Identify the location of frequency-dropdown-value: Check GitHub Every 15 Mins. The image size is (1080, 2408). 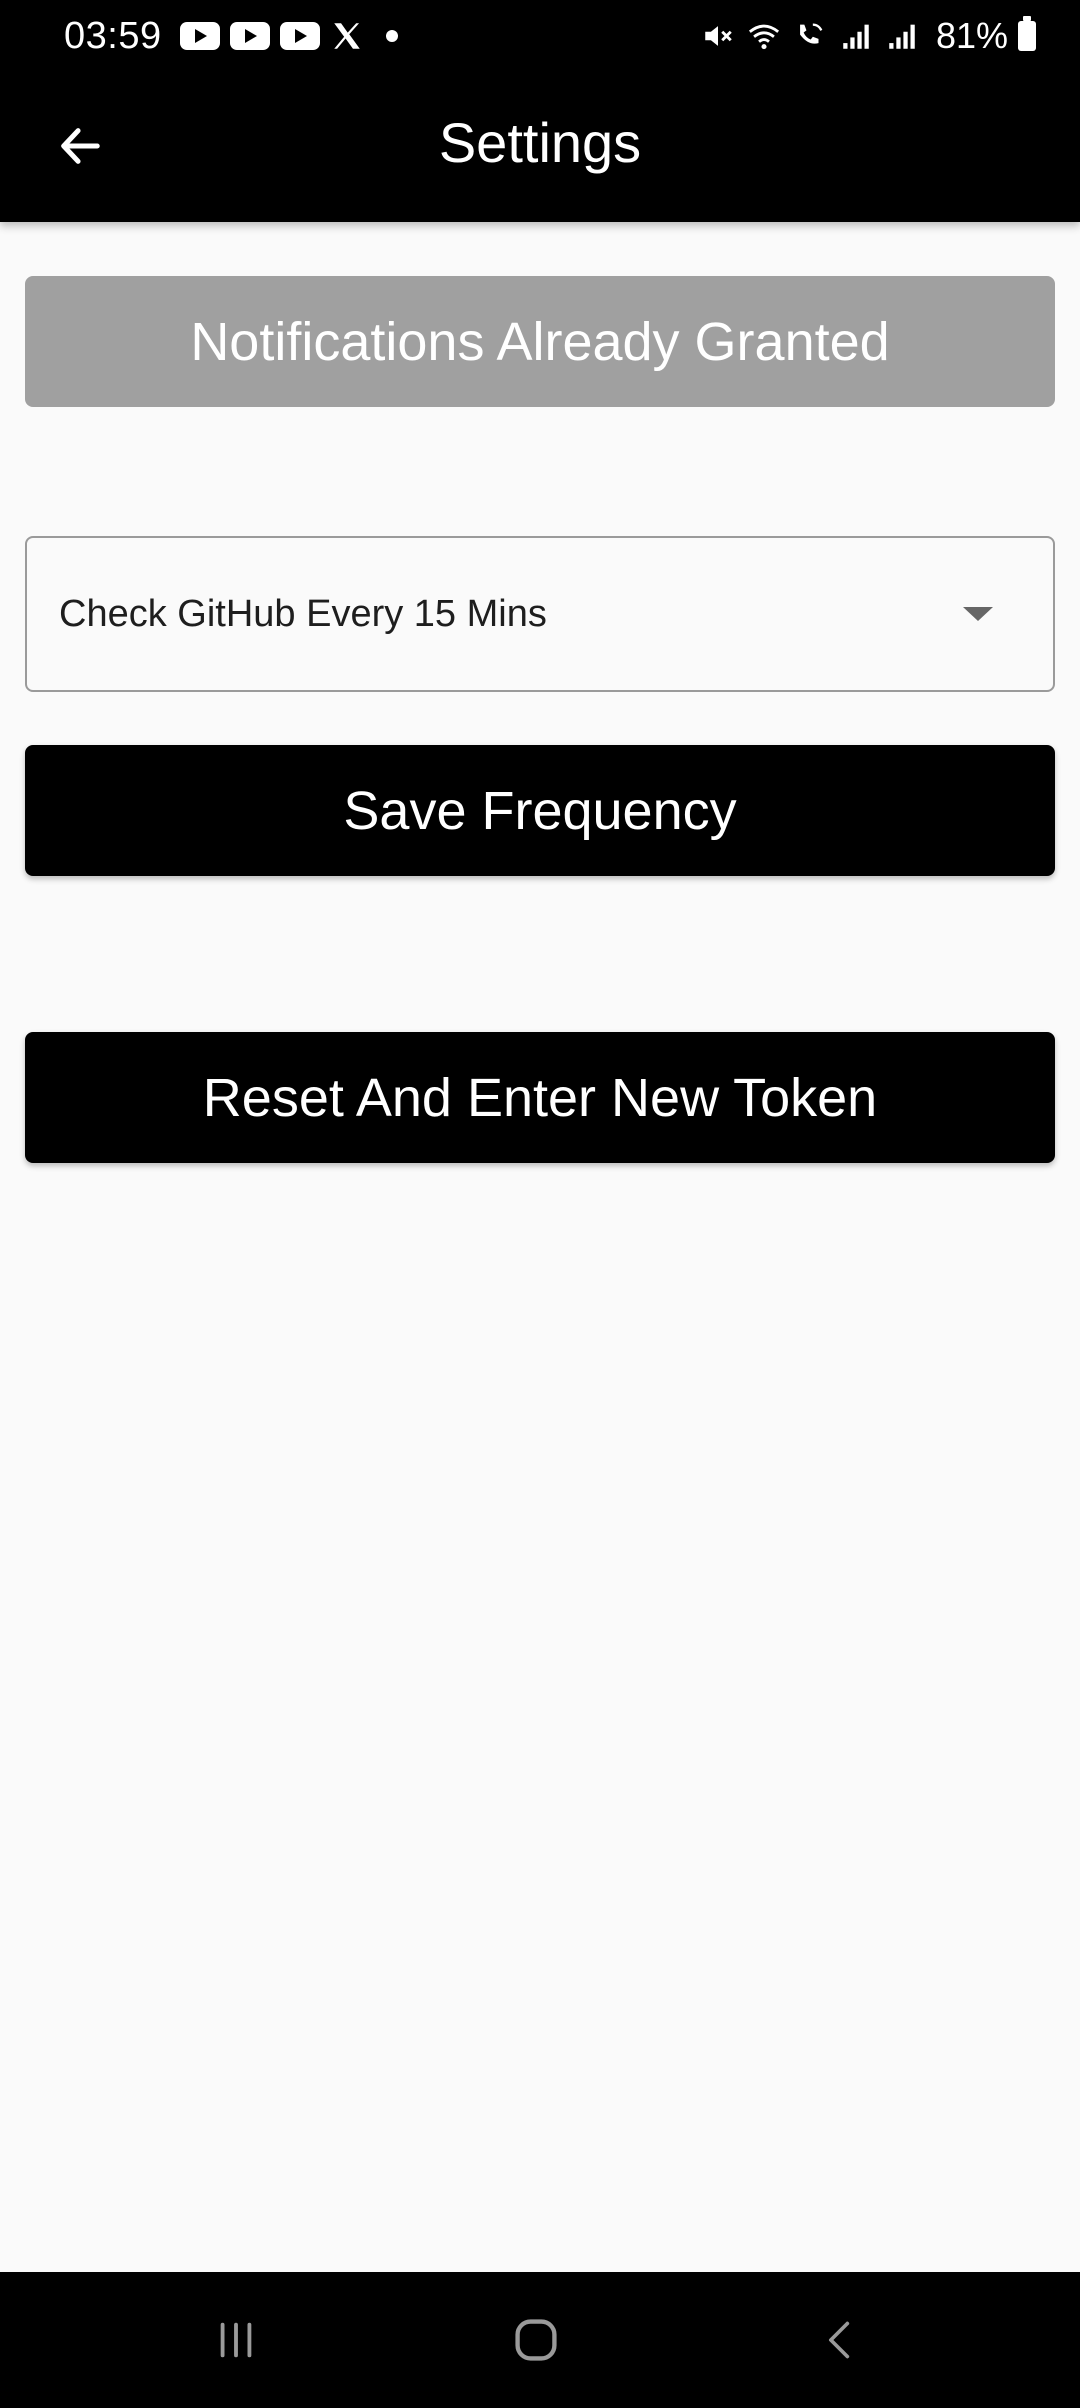
(303, 613).